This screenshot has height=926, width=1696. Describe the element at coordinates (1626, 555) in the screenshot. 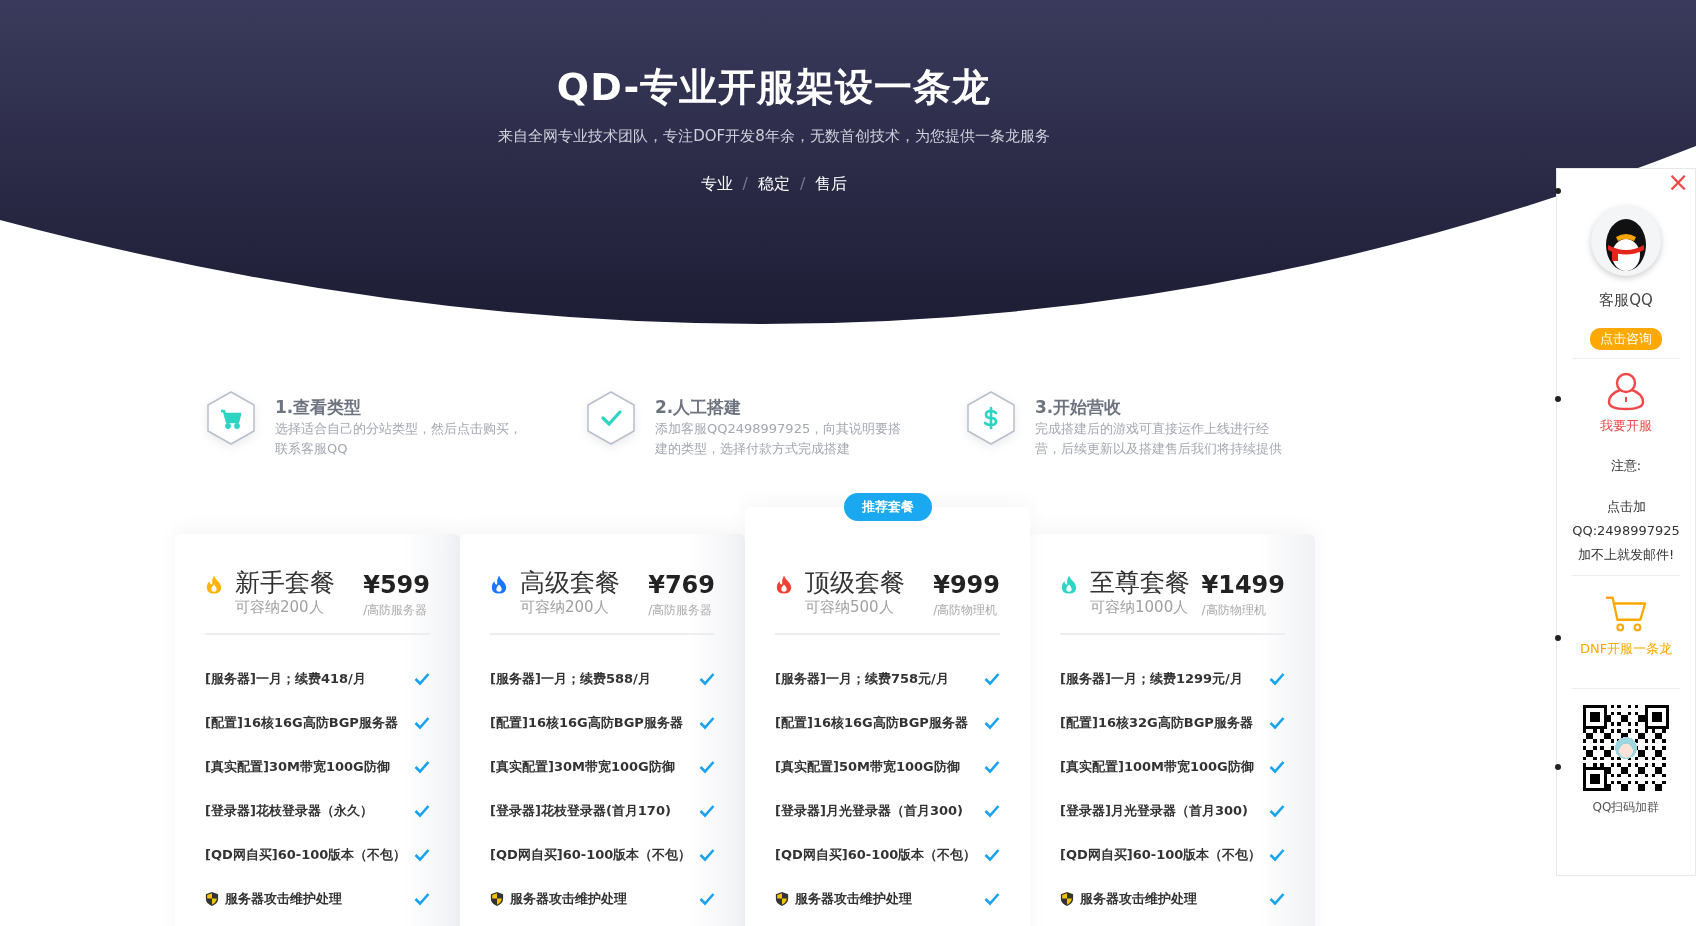

I see `notice-text: 加不上就发邮件!` at that location.